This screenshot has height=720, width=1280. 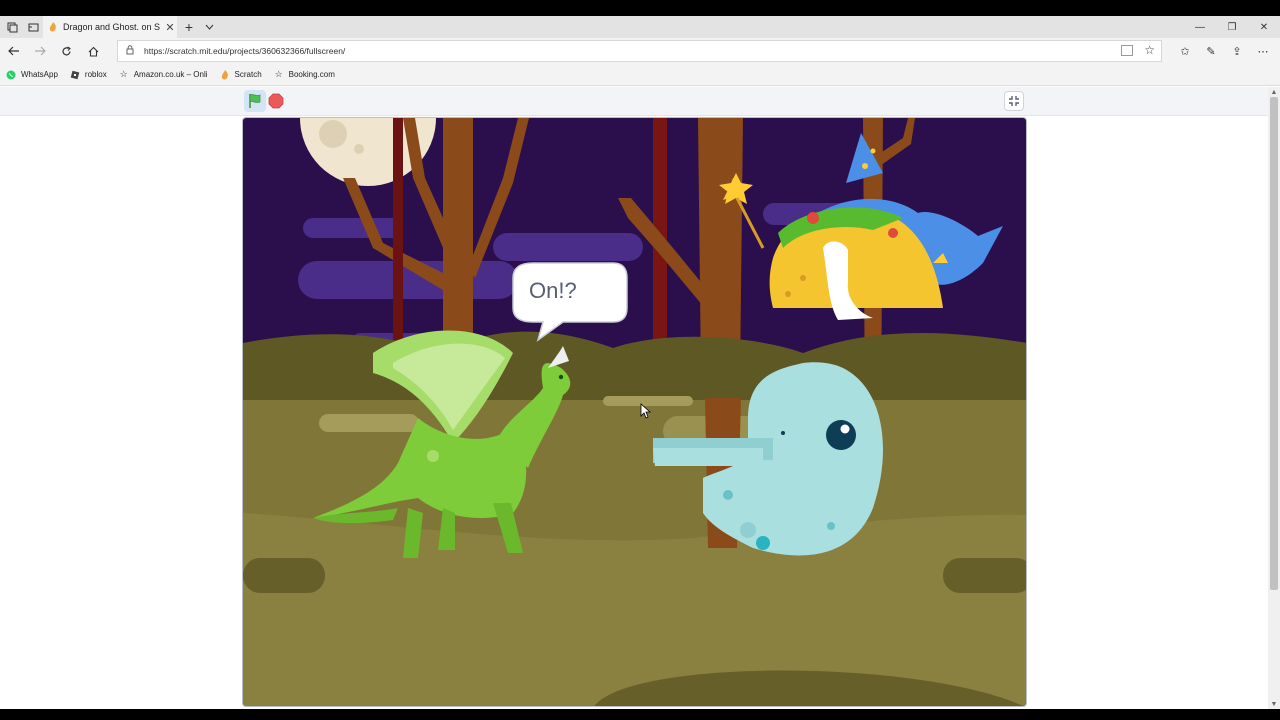 I want to click on favorite-booking: ☆ Booking.com, so click(x=304, y=74).